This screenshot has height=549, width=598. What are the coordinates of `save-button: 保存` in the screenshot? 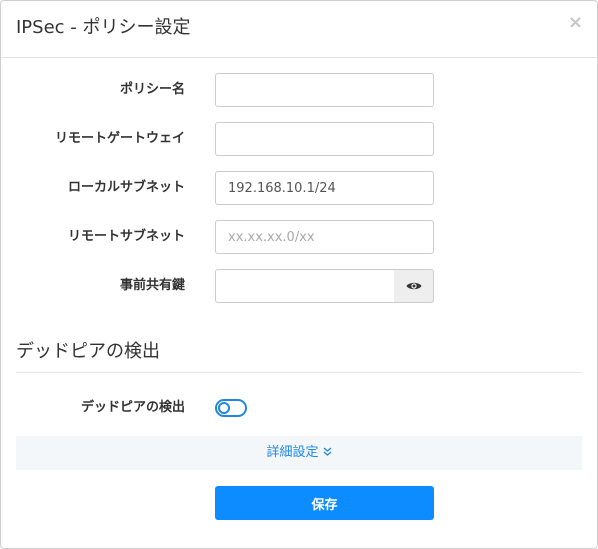 It's located at (324, 503).